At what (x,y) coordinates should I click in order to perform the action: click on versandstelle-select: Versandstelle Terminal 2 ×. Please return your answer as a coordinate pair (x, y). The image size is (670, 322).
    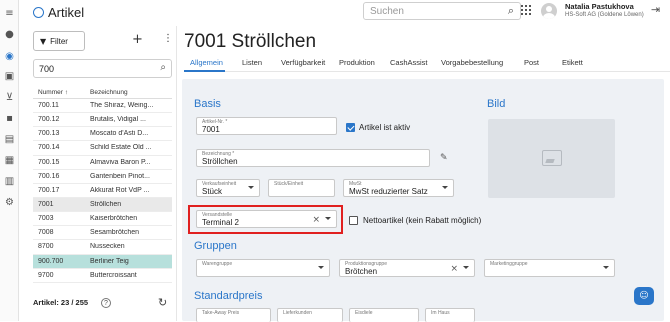
    Looking at the image, I should click on (266, 219).